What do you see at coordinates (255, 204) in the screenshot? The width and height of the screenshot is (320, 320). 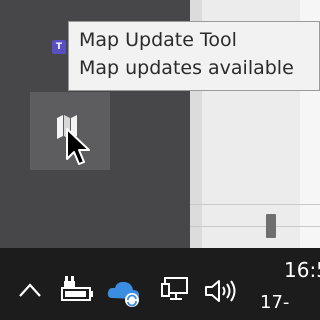 I see `window-divider` at bounding box center [255, 204].